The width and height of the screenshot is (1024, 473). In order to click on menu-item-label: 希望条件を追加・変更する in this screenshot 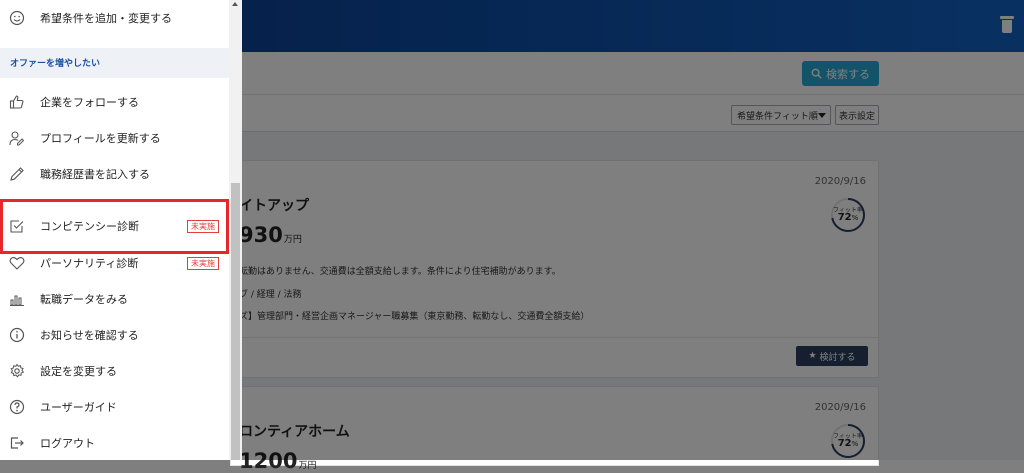, I will do `click(106, 18)`.